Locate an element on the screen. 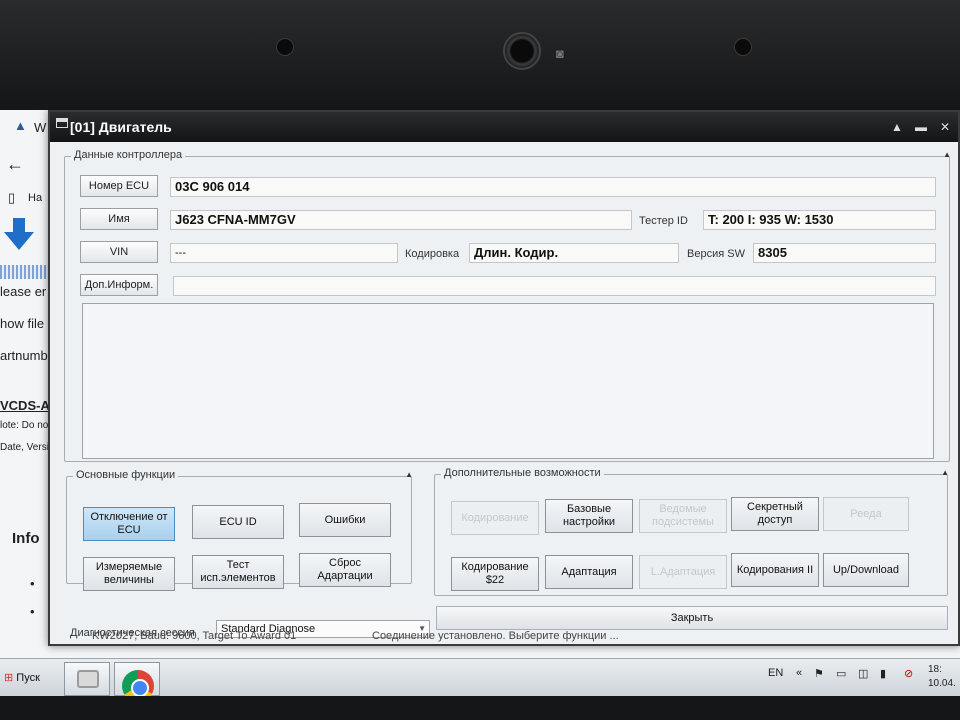  bg-text-line: artnumb is located at coordinates (24, 355).